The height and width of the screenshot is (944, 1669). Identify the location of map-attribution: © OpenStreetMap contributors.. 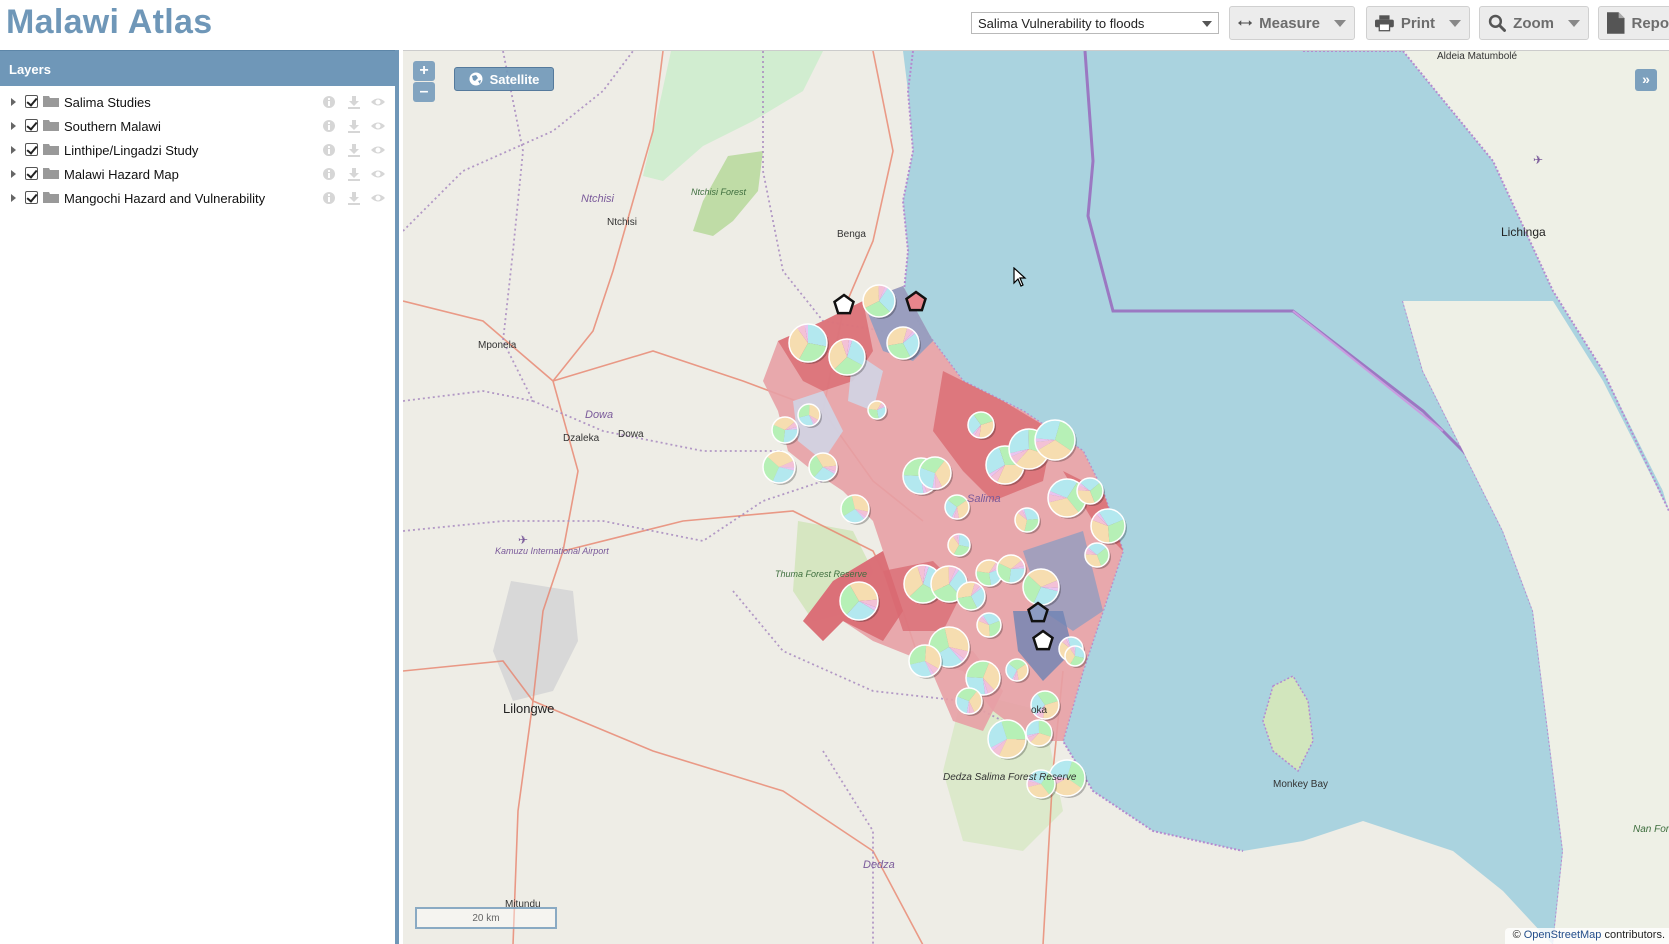
(1586, 936).